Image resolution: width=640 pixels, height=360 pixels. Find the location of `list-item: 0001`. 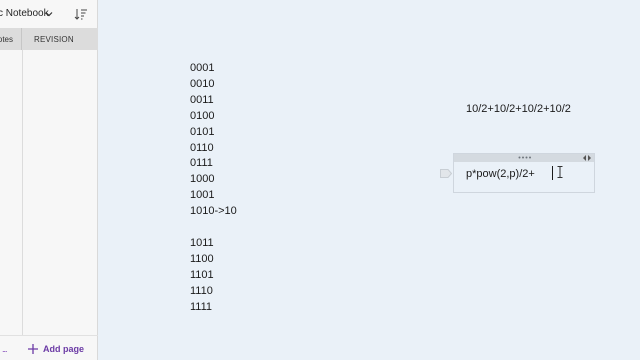

list-item: 0001 is located at coordinates (202, 68).